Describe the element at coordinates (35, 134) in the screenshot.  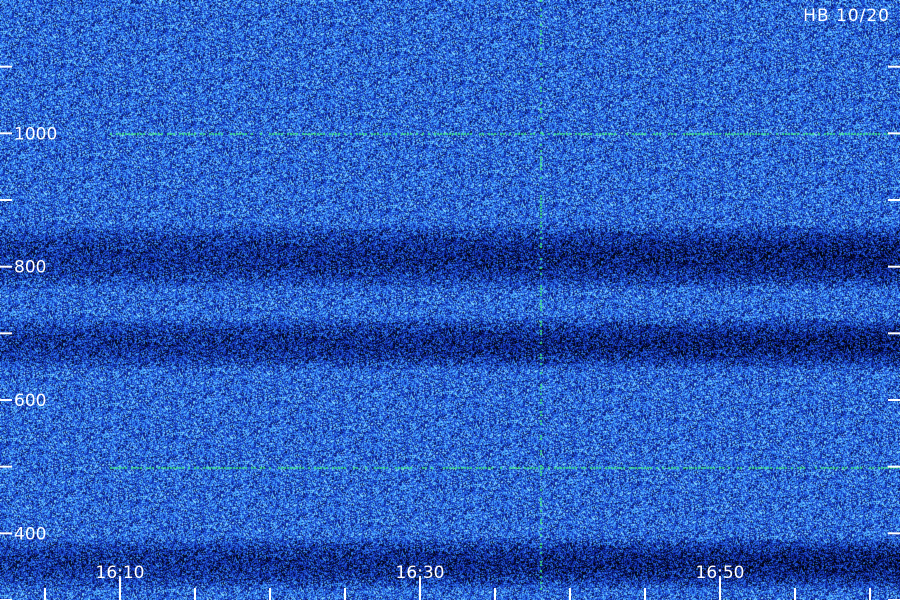
I see `y-tick-label: 1000` at that location.